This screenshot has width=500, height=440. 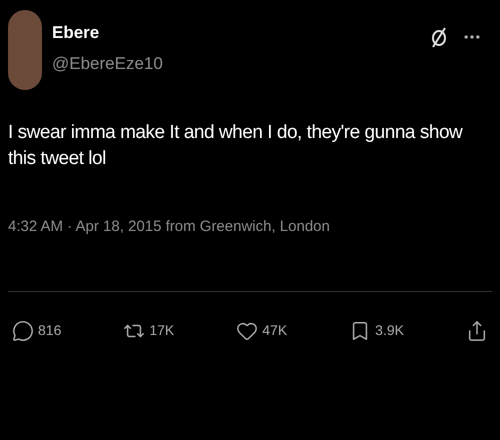 What do you see at coordinates (236, 146) in the screenshot?
I see `tweet-text: I swear imma make It and when I do, they're gunna show this tweet lol` at bounding box center [236, 146].